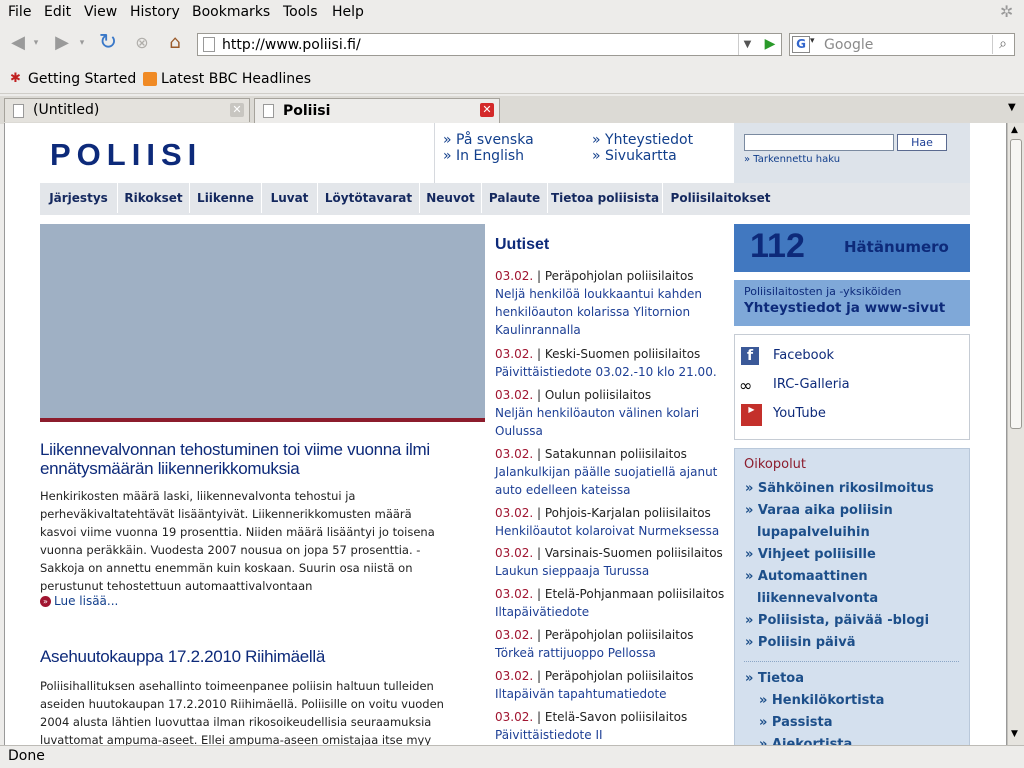 The height and width of the screenshot is (768, 1024). Describe the element at coordinates (606, 372) in the screenshot. I see `news-title-link: Päivittäistiedote 03.02.-10 klo 21.00.` at that location.